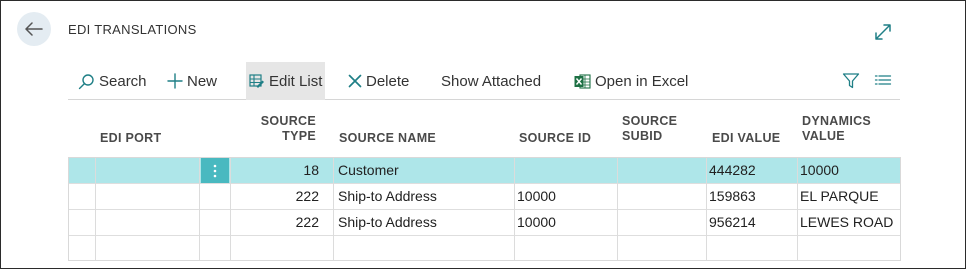 The image size is (966, 269). What do you see at coordinates (642, 136) in the screenshot?
I see `header-source-subid-line2: SUBID` at bounding box center [642, 136].